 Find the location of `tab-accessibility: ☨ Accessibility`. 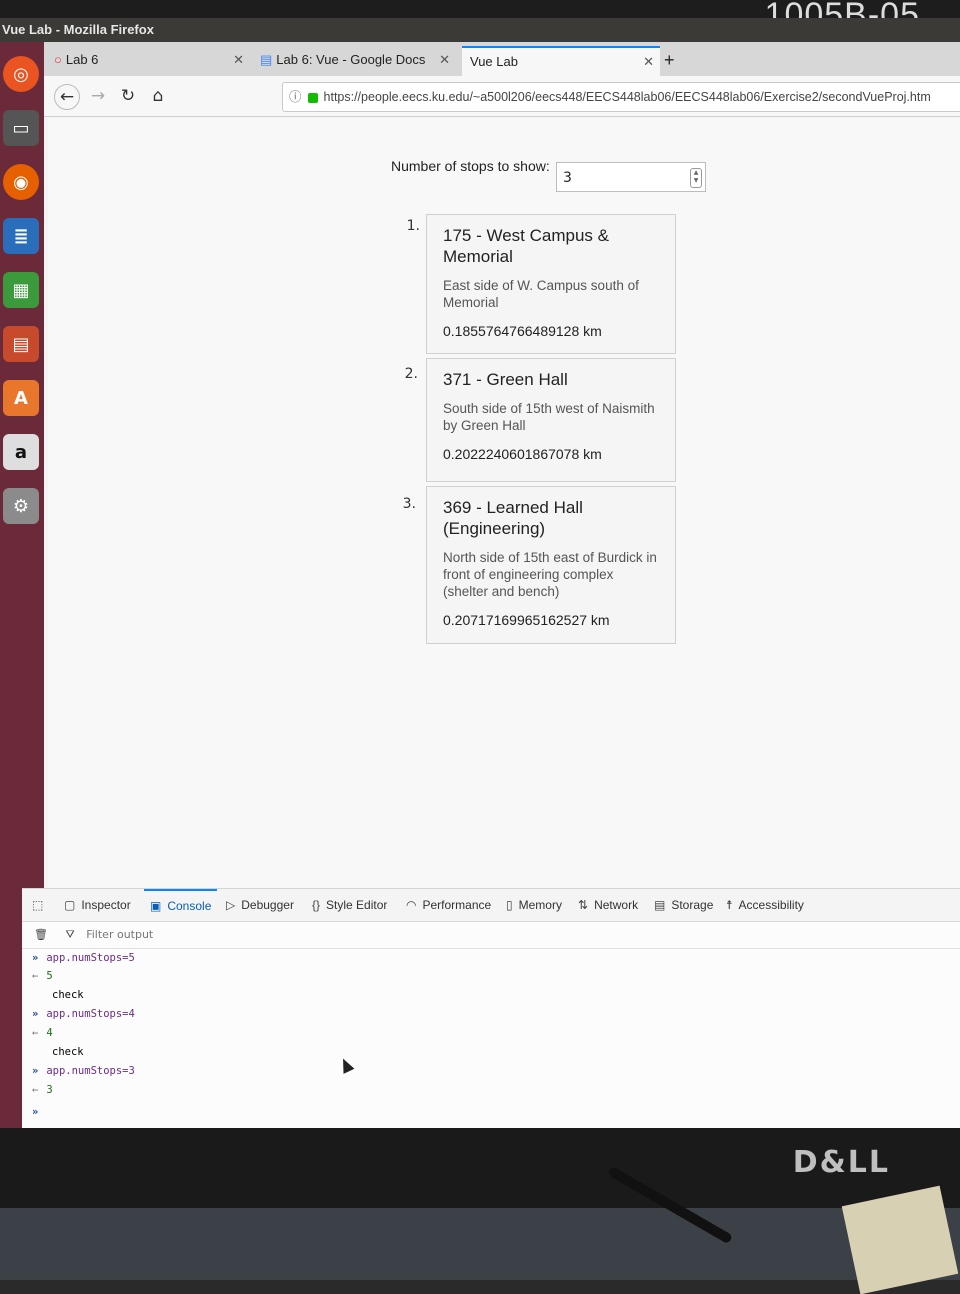

tab-accessibility: ☨ Accessibility is located at coordinates (765, 905).